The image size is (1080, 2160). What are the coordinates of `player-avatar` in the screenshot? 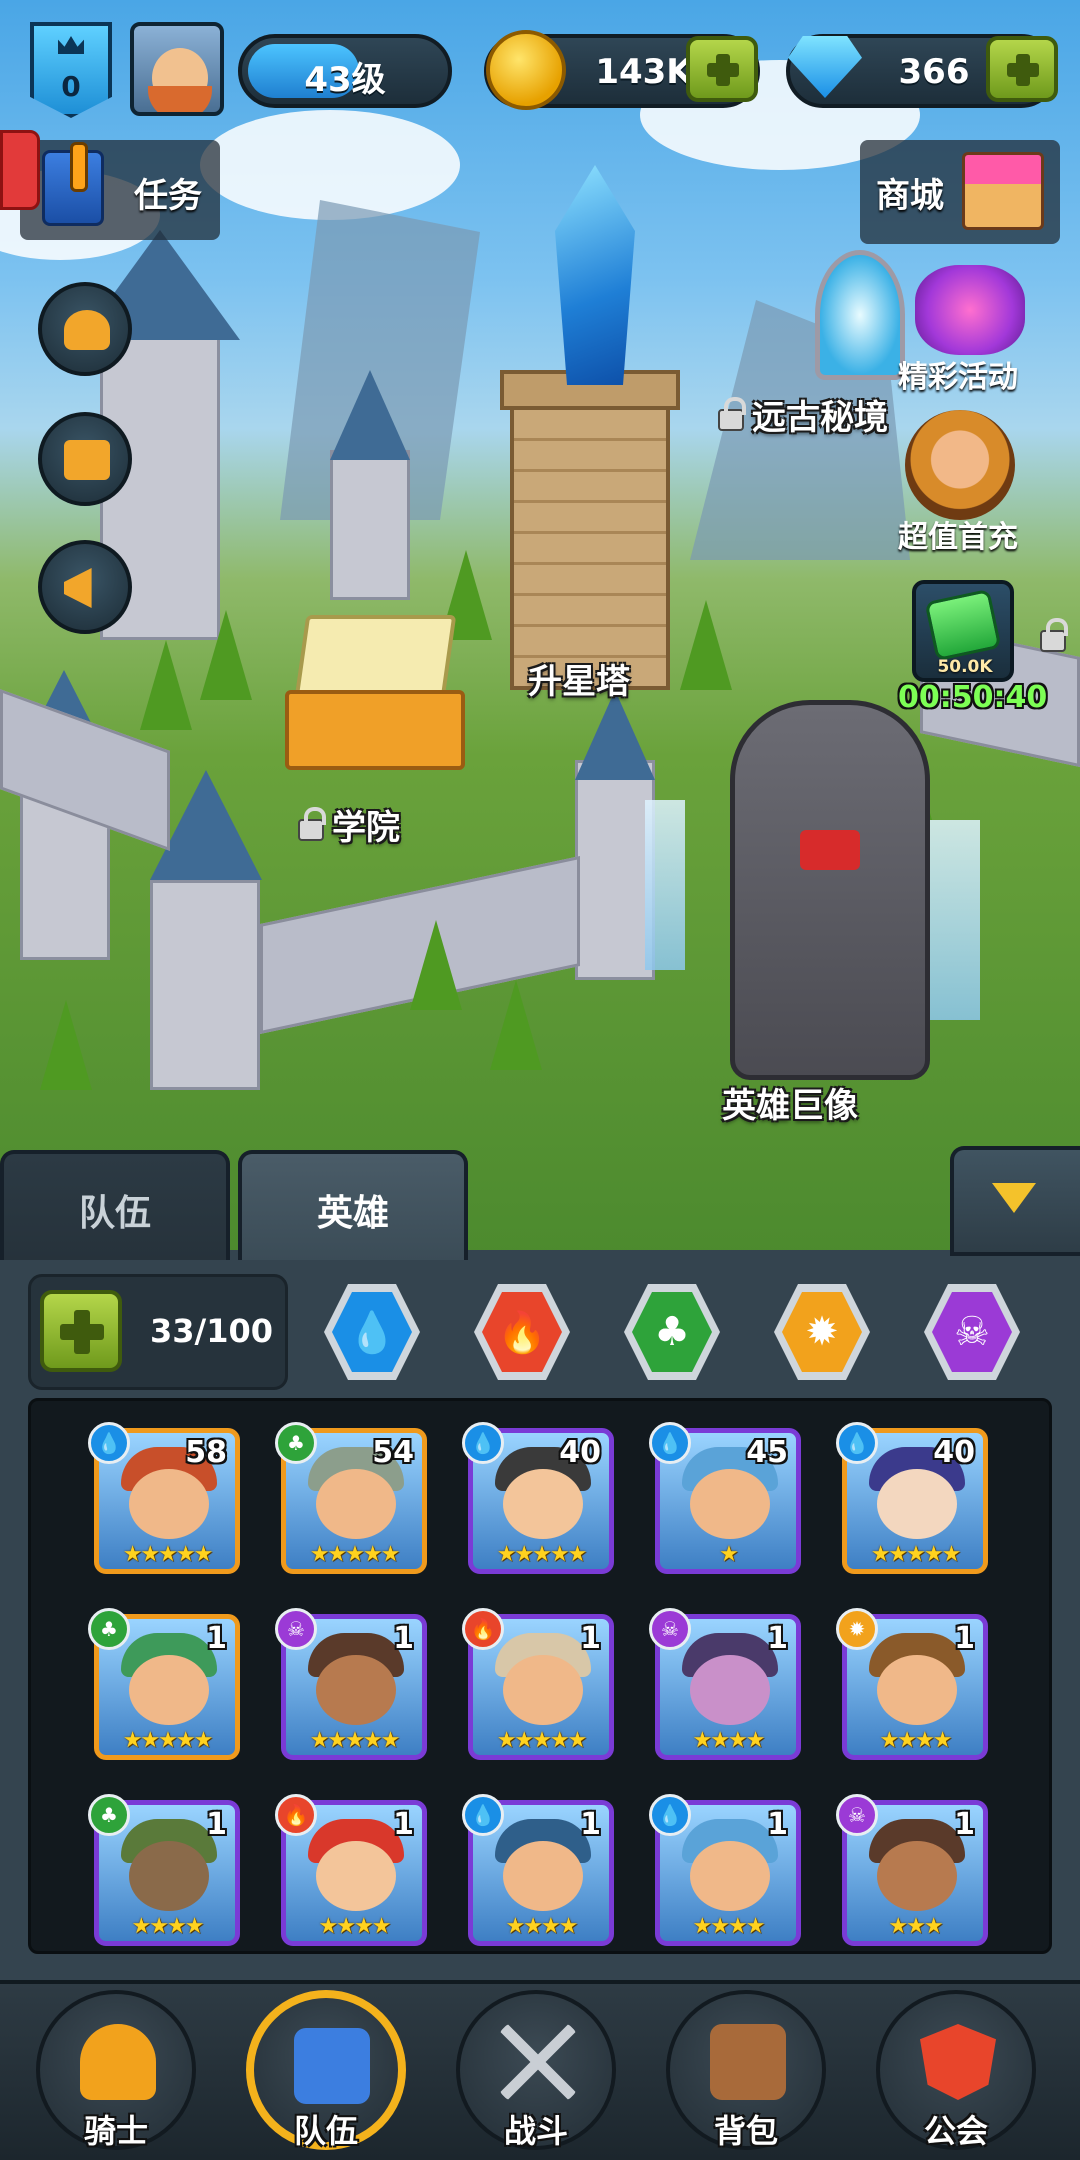 It's located at (177, 69).